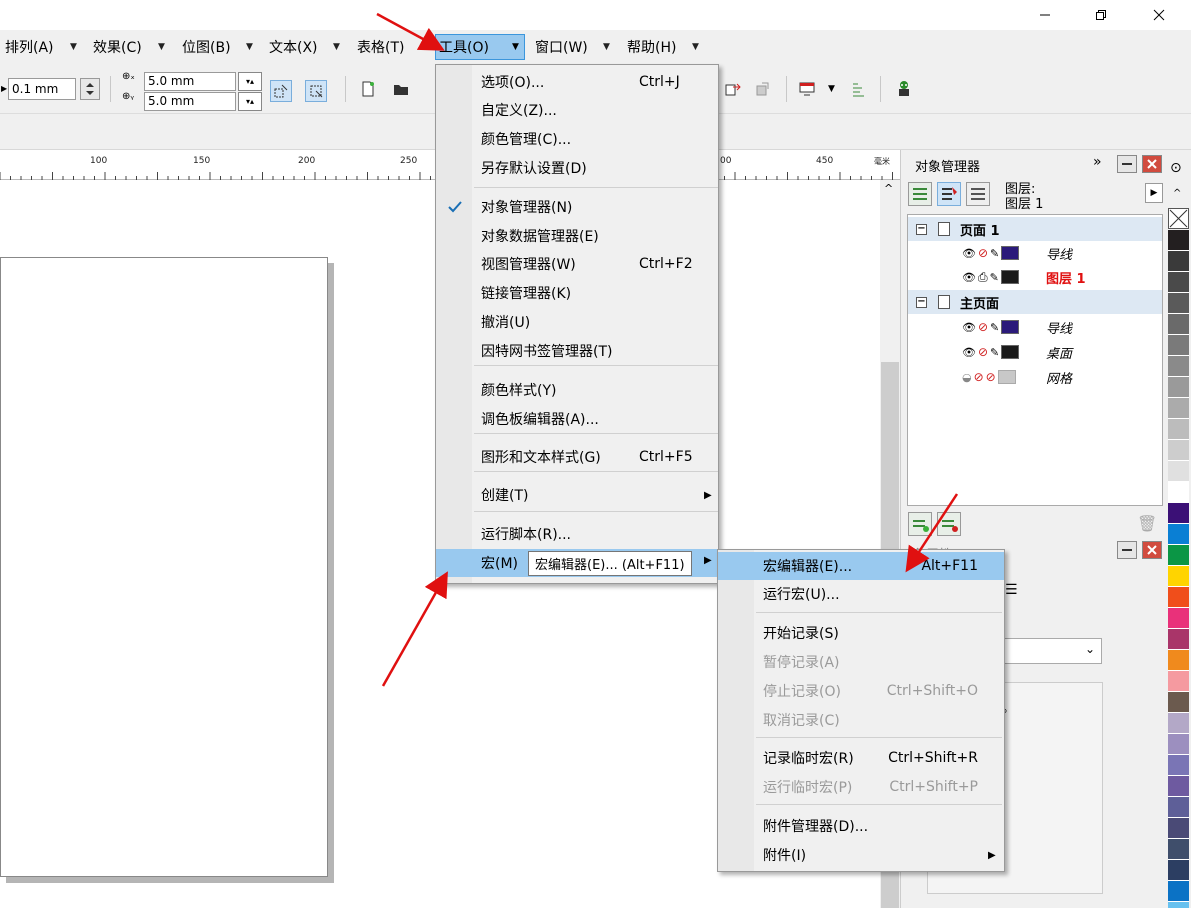  I want to click on welcome-screen-icon, so click(904, 89).